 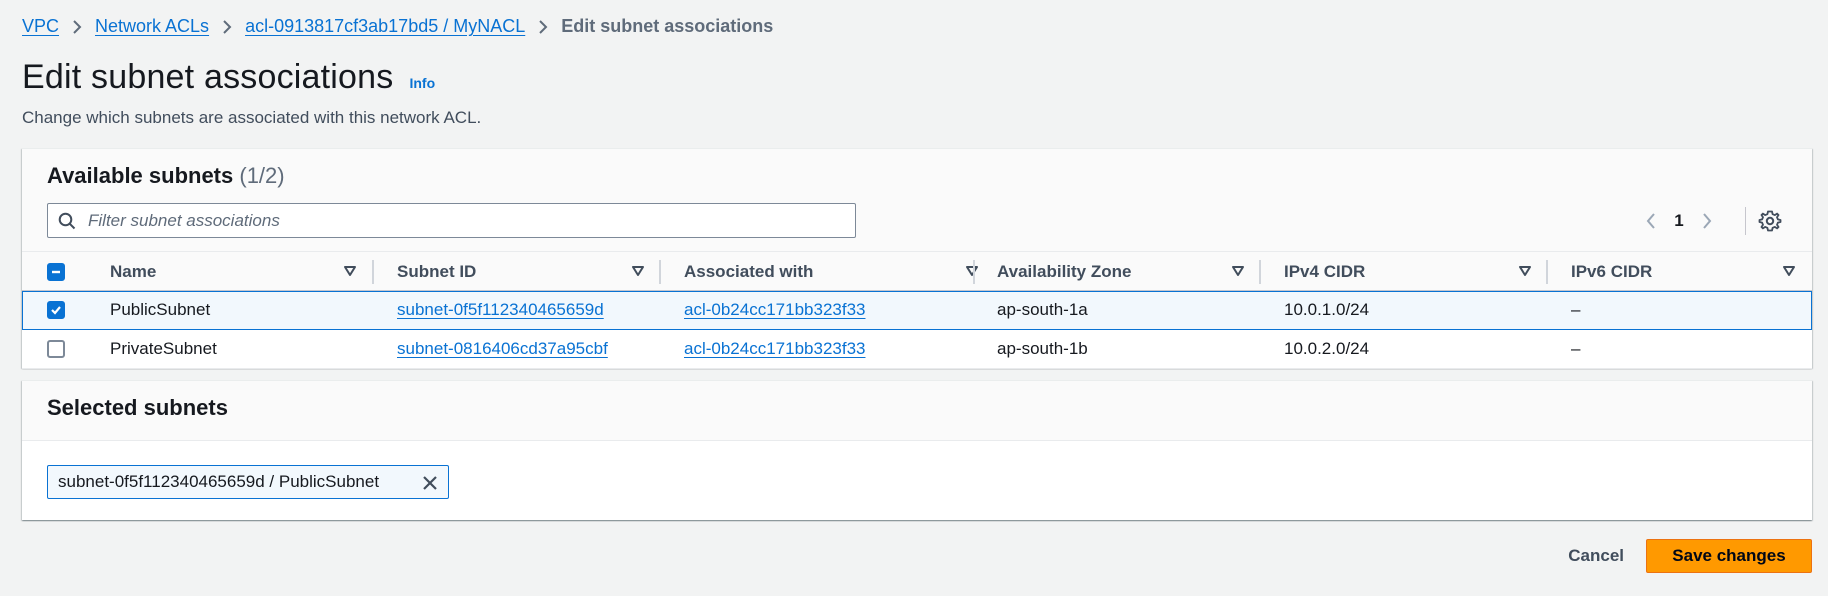 What do you see at coordinates (535, 271) in the screenshot?
I see `column-header-subnet-id: Subnet ID` at bounding box center [535, 271].